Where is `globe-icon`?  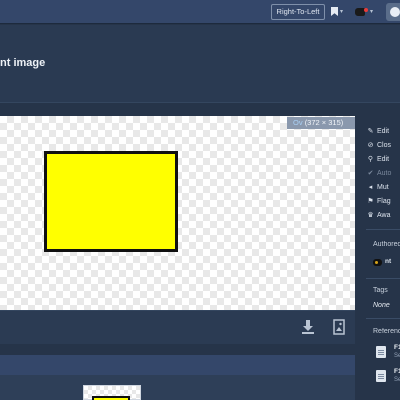
globe-icon is located at coordinates (395, 12).